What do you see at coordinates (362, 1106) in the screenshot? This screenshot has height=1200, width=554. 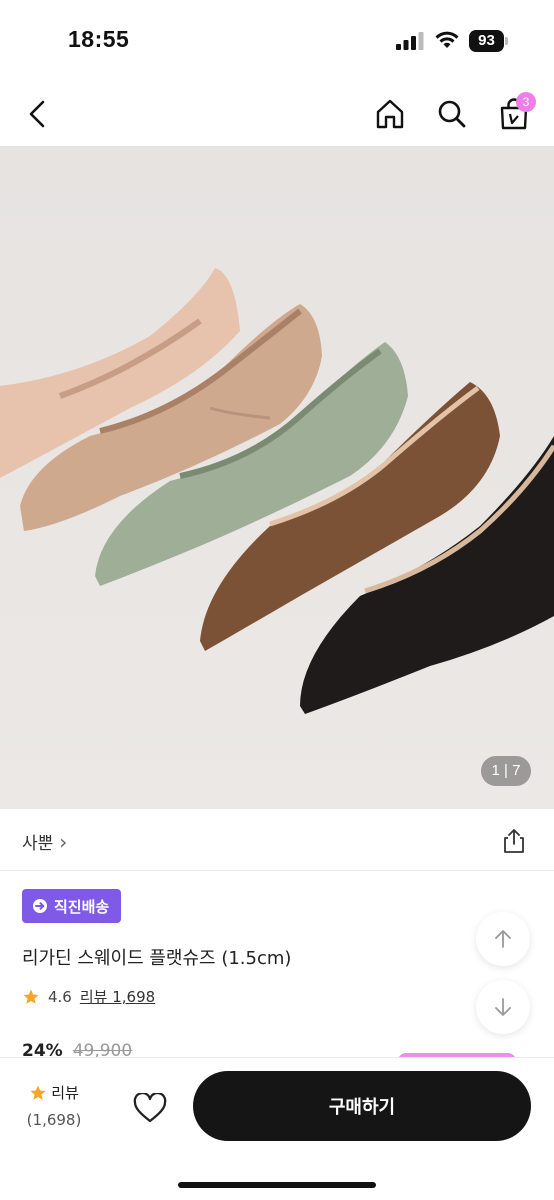 I see `buy-button: 구매하기` at bounding box center [362, 1106].